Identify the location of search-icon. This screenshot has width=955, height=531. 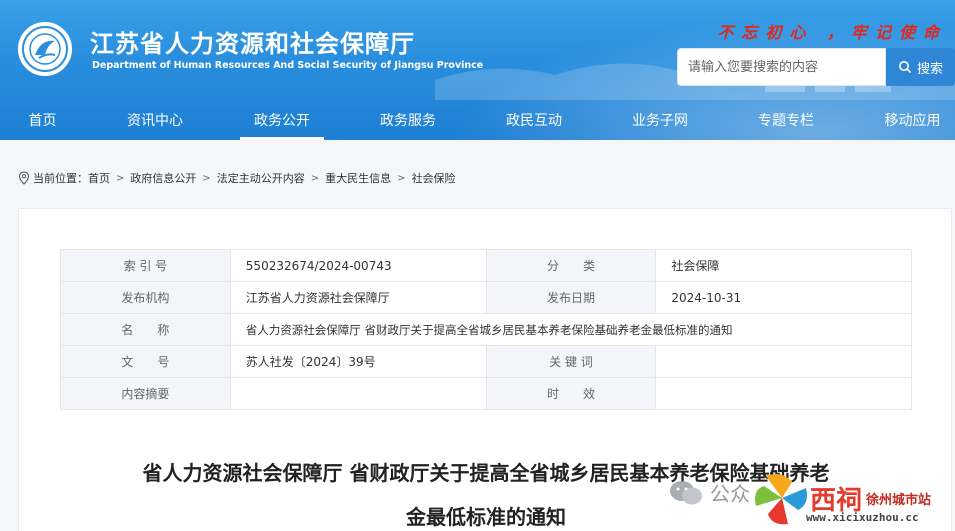
(905, 67).